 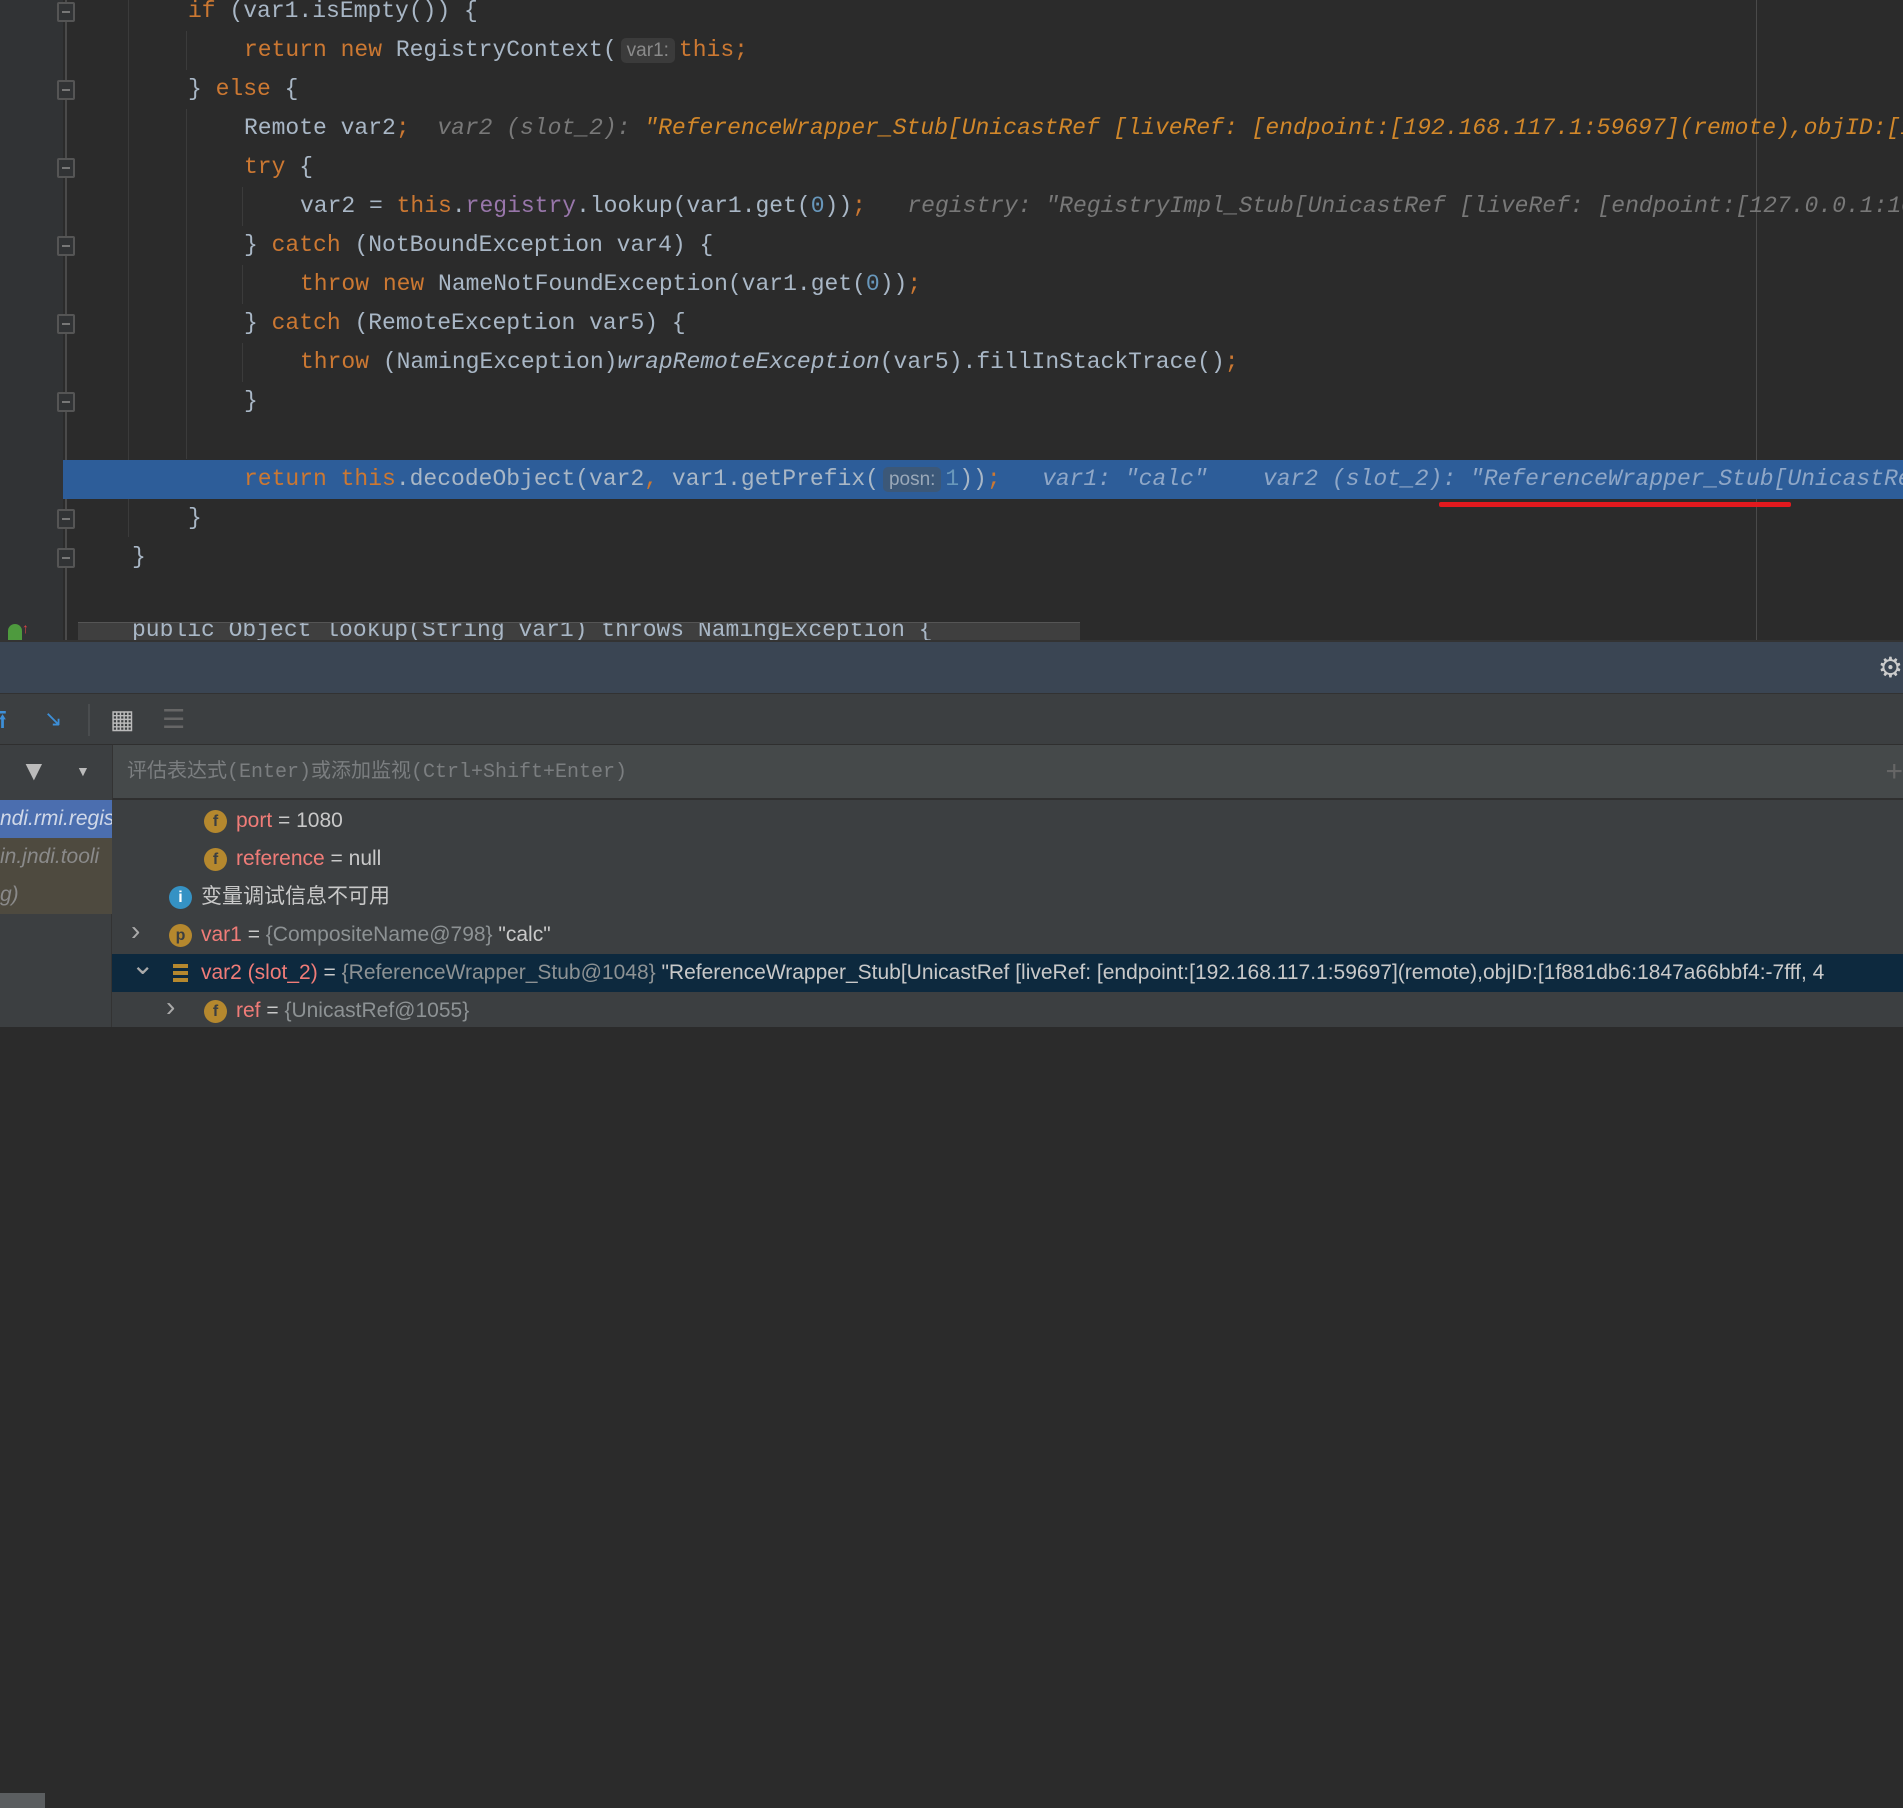 I want to click on code-token: RegistryContext(, so click(x=506, y=50).